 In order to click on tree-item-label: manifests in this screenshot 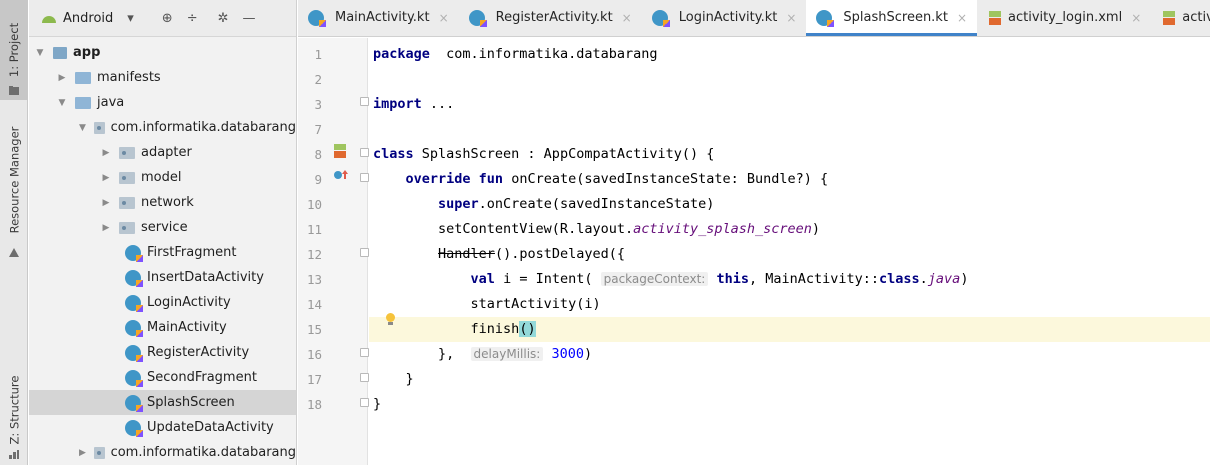, I will do `click(129, 77)`.